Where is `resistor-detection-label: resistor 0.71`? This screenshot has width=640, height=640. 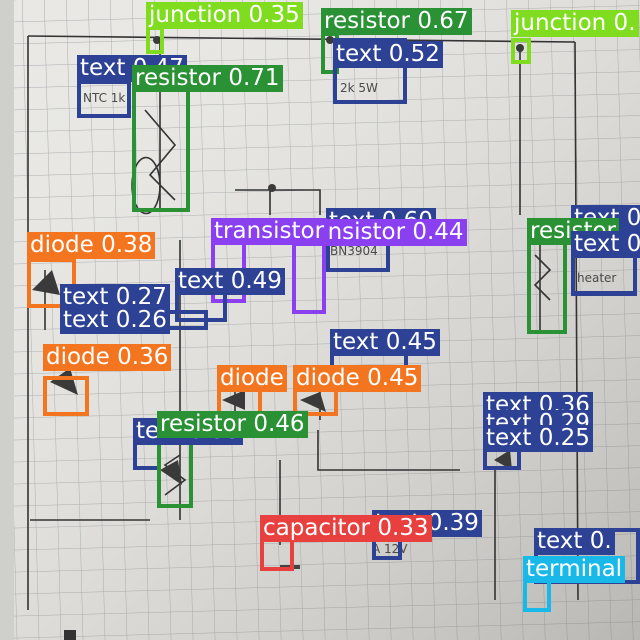
resistor-detection-label: resistor 0.71 is located at coordinates (207, 78).